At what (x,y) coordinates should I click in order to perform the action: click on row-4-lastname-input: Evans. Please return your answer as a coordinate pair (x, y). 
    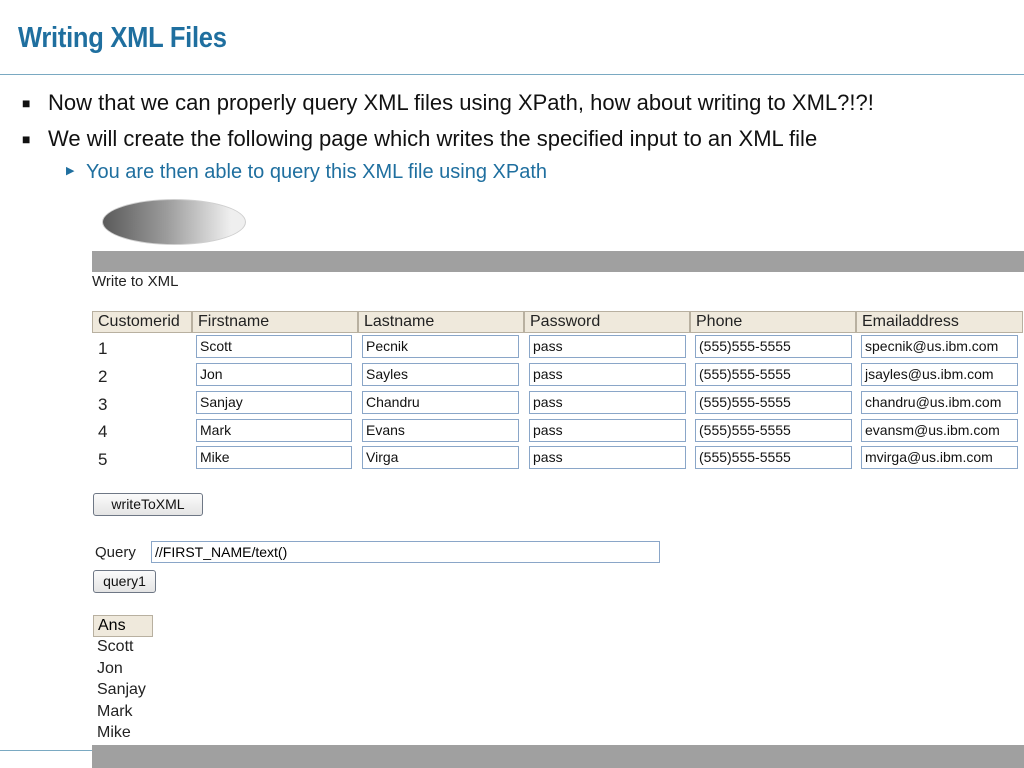
    Looking at the image, I should click on (440, 430).